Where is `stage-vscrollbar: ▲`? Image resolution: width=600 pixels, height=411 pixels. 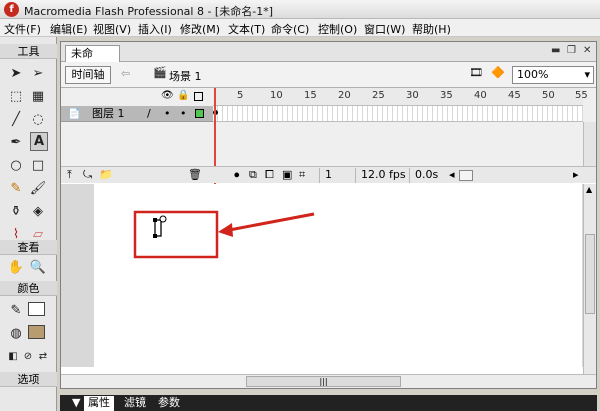
stage-vscrollbar: ▲ is located at coordinates (589, 279).